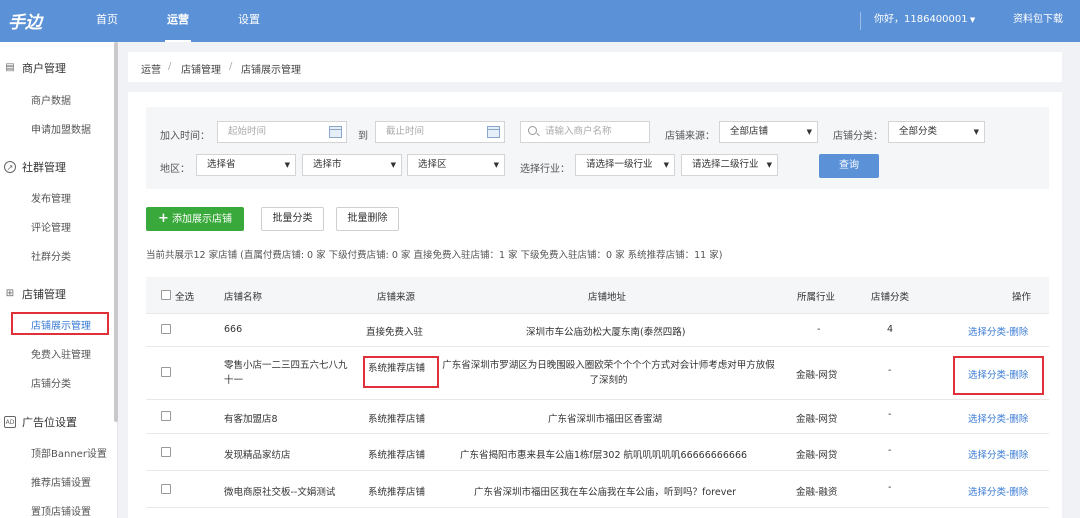  I want to click on category-select: 全部分类 ▼, so click(936, 132).